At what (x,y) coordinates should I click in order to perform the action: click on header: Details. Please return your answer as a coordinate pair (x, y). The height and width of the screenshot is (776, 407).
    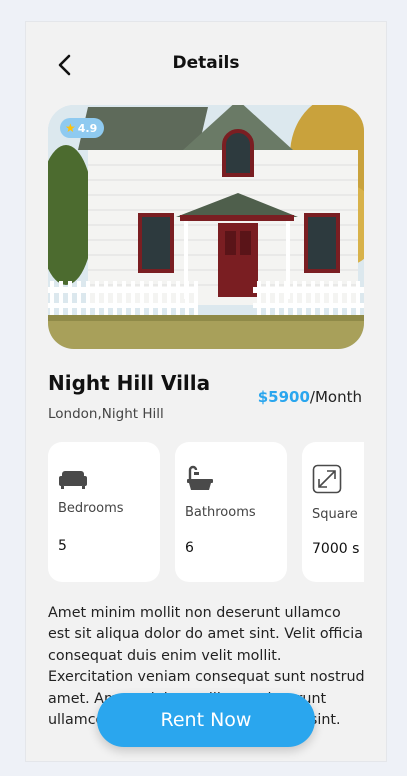
    Looking at the image, I should click on (206, 64).